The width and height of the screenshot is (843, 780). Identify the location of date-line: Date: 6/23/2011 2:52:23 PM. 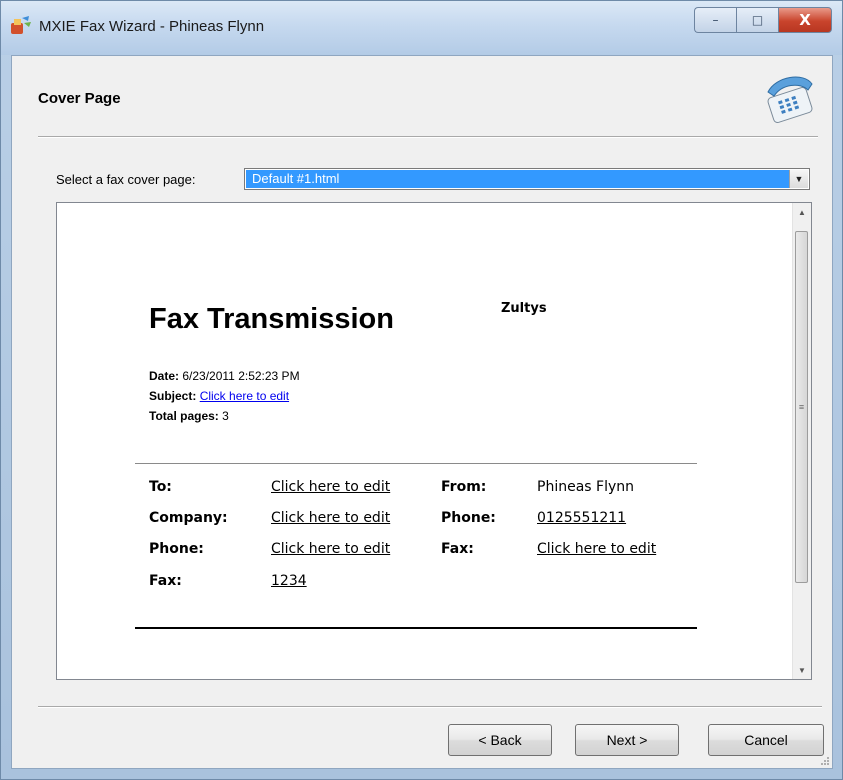
(224, 376).